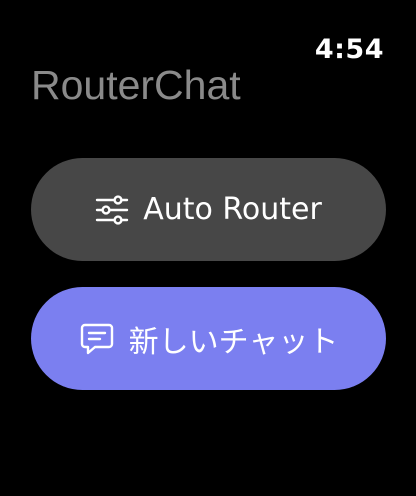 This screenshot has width=416, height=496. What do you see at coordinates (136, 85) in the screenshot?
I see `app-title: RouterChat` at bounding box center [136, 85].